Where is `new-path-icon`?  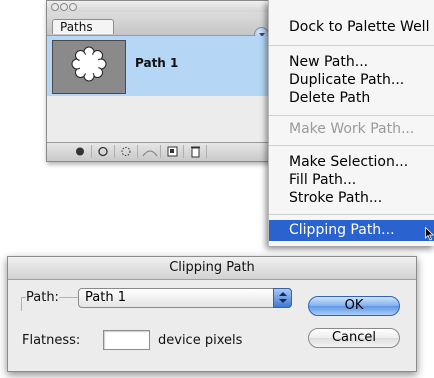
new-path-icon is located at coordinates (172, 151).